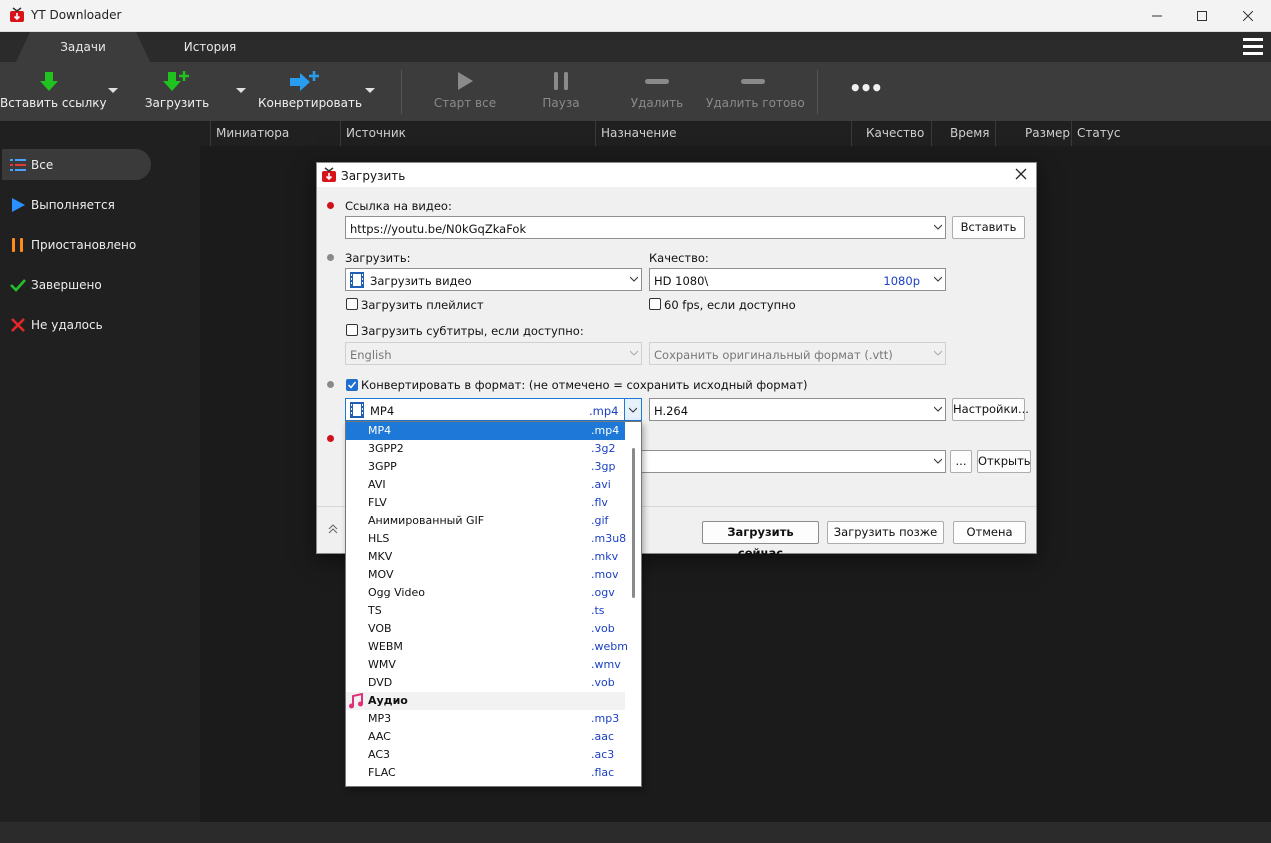 This screenshot has width=1271, height=843. What do you see at coordinates (1004, 461) in the screenshot?
I see `open-folder-button: Открыть` at bounding box center [1004, 461].